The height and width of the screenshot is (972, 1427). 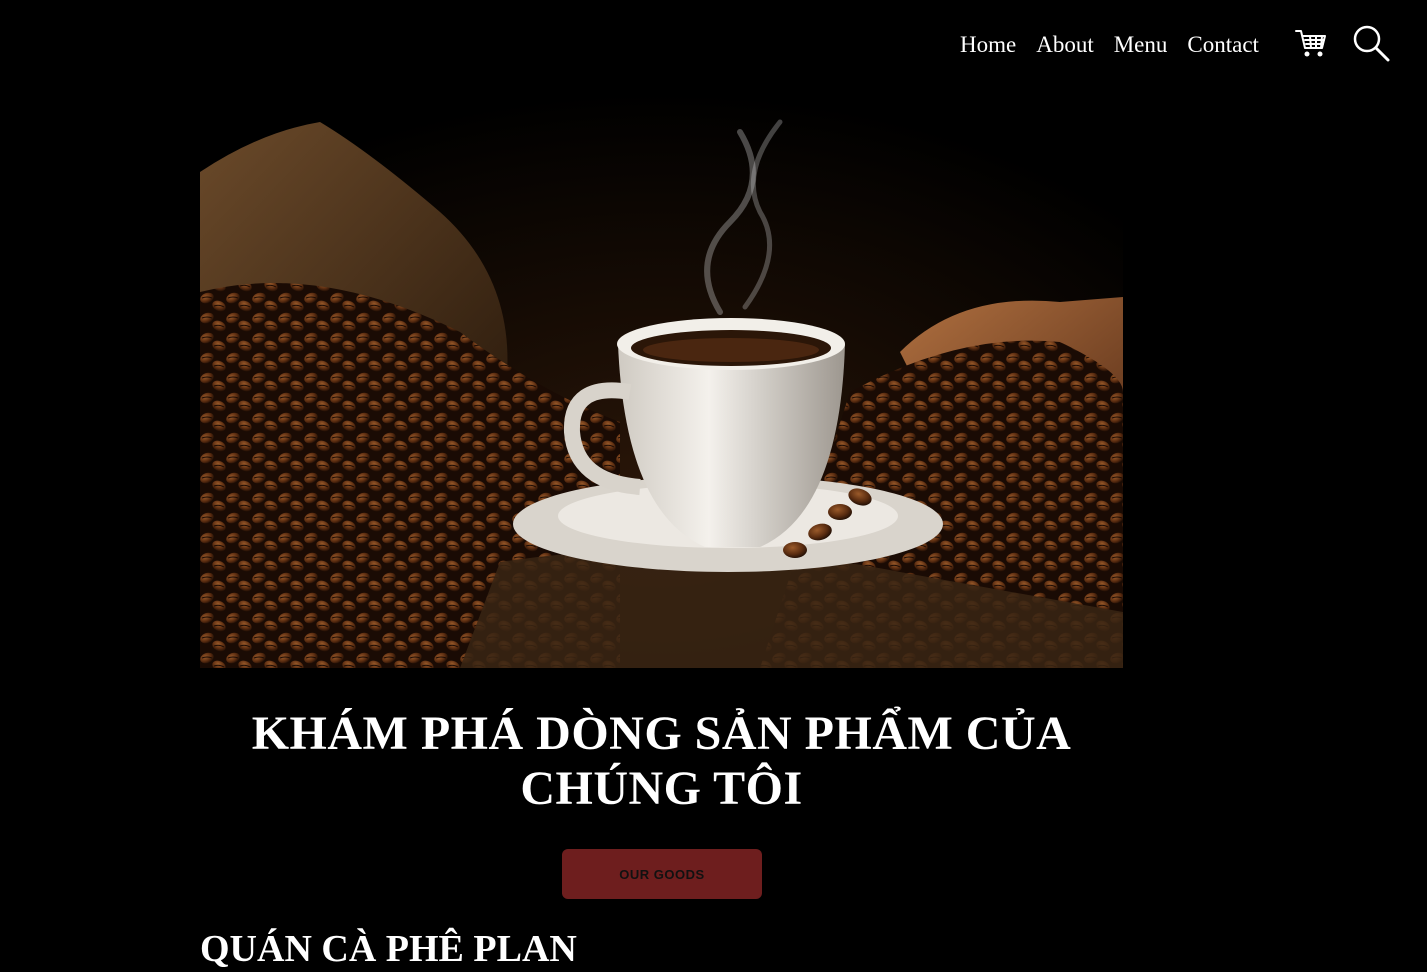 I want to click on nav-contact-link: Contact, so click(x=1223, y=45).